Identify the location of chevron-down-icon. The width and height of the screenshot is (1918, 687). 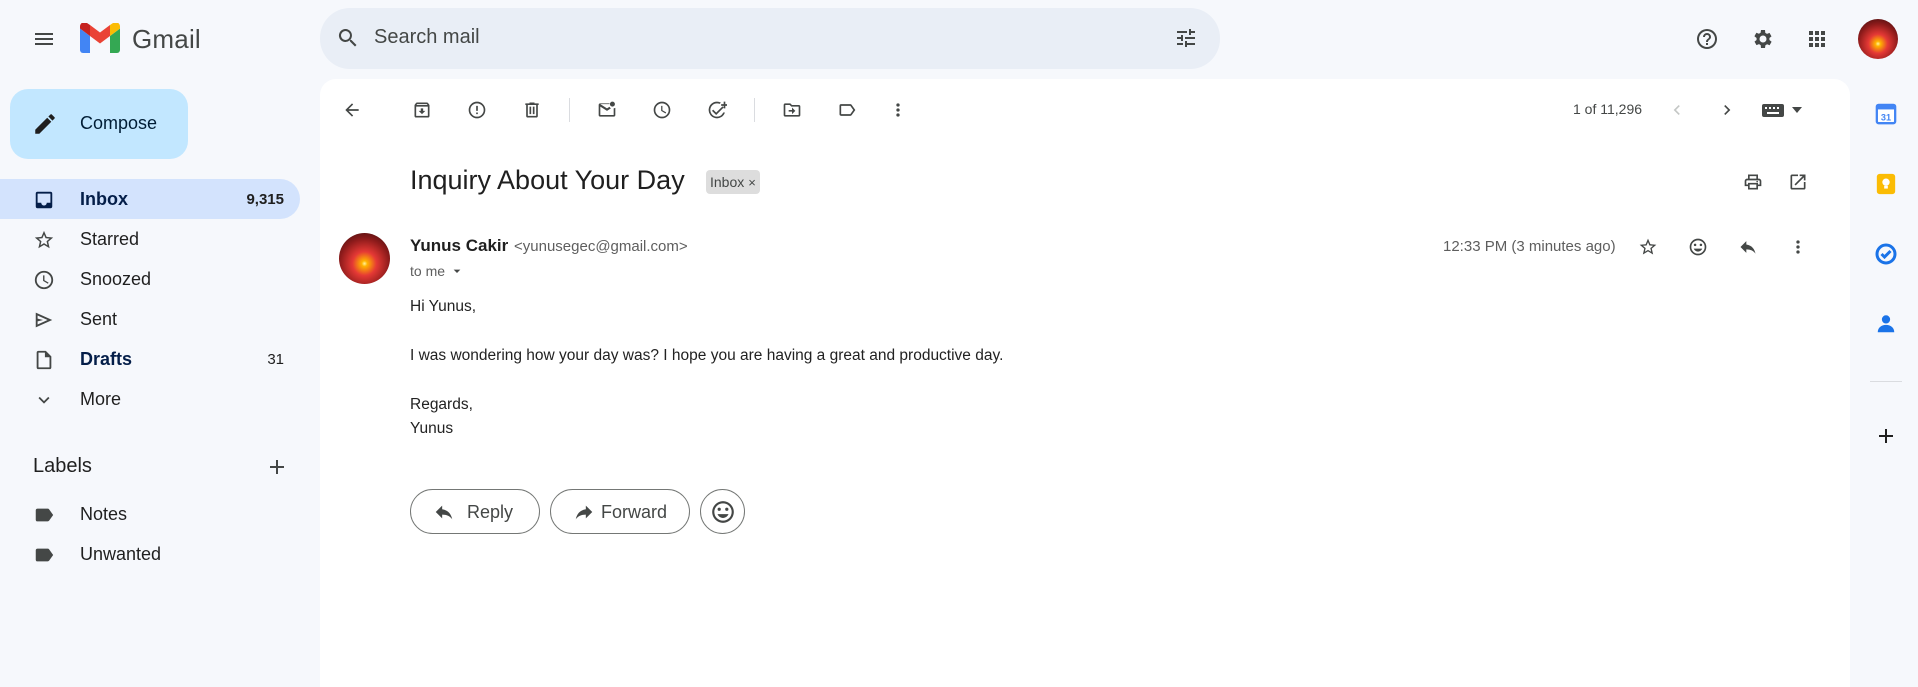
(44, 400).